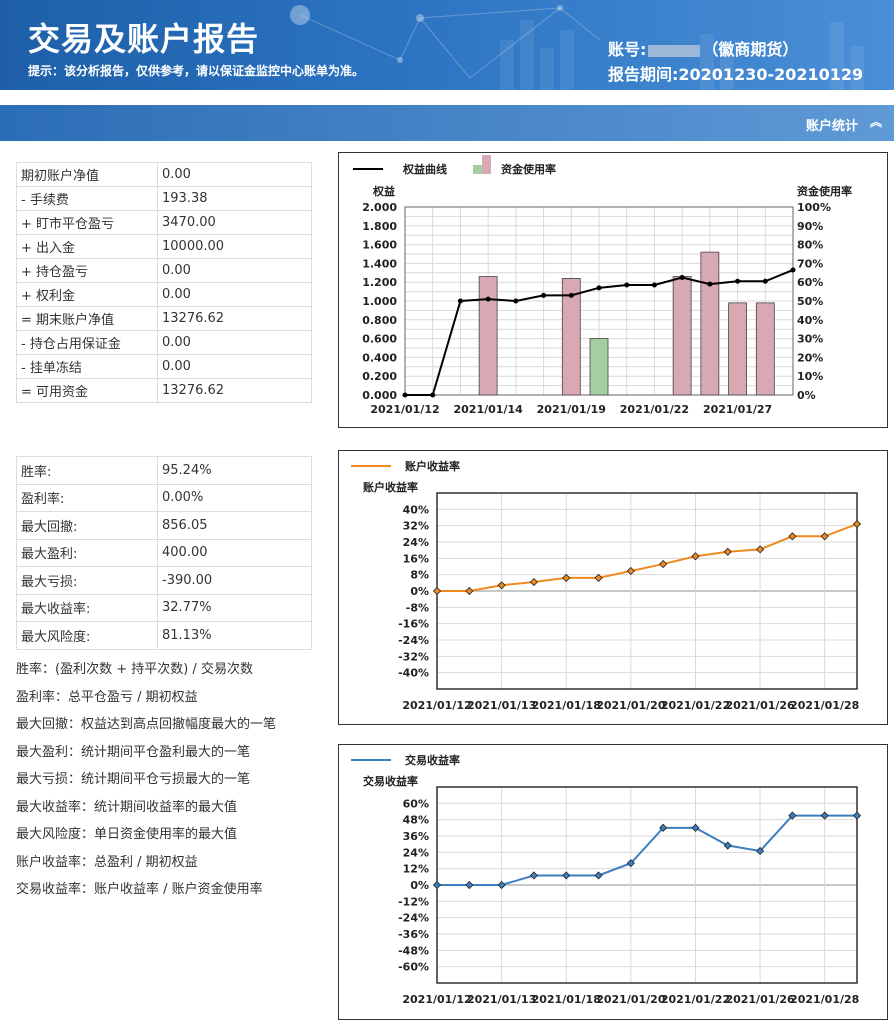  I want to click on legend-trade-return: 交易收益率, so click(432, 760).